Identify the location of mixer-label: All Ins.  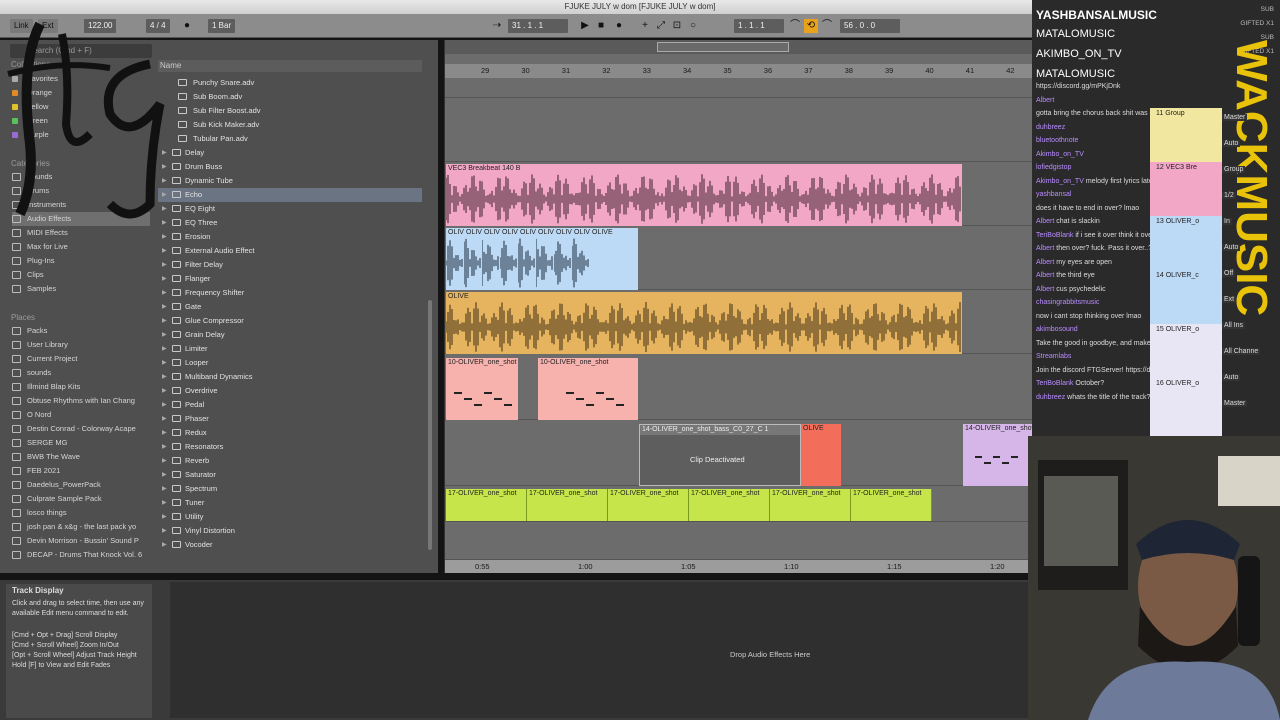
(1234, 325).